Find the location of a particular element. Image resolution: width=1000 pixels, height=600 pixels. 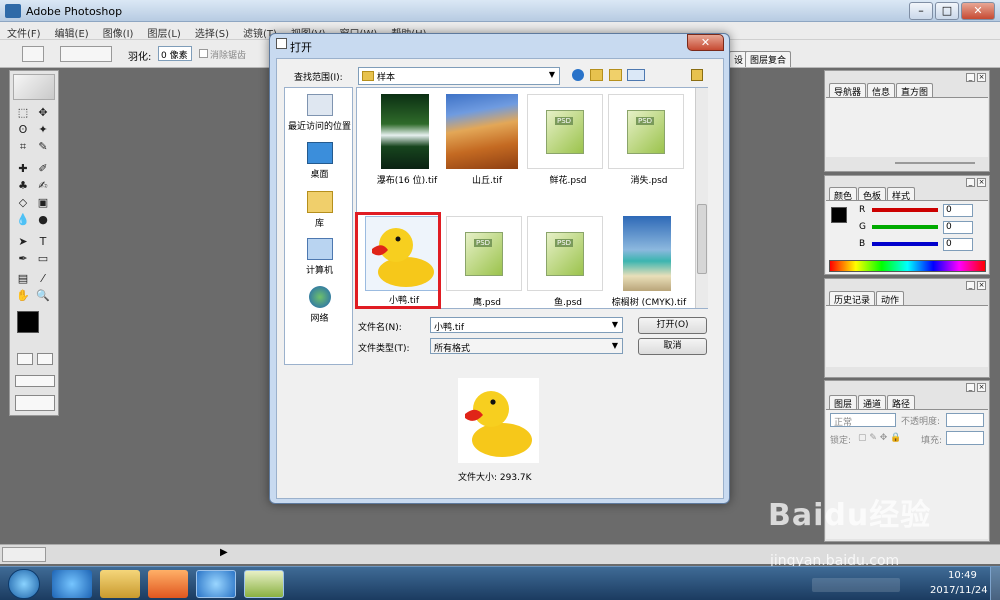

media-player-taskbar-icon is located at coordinates (168, 584).